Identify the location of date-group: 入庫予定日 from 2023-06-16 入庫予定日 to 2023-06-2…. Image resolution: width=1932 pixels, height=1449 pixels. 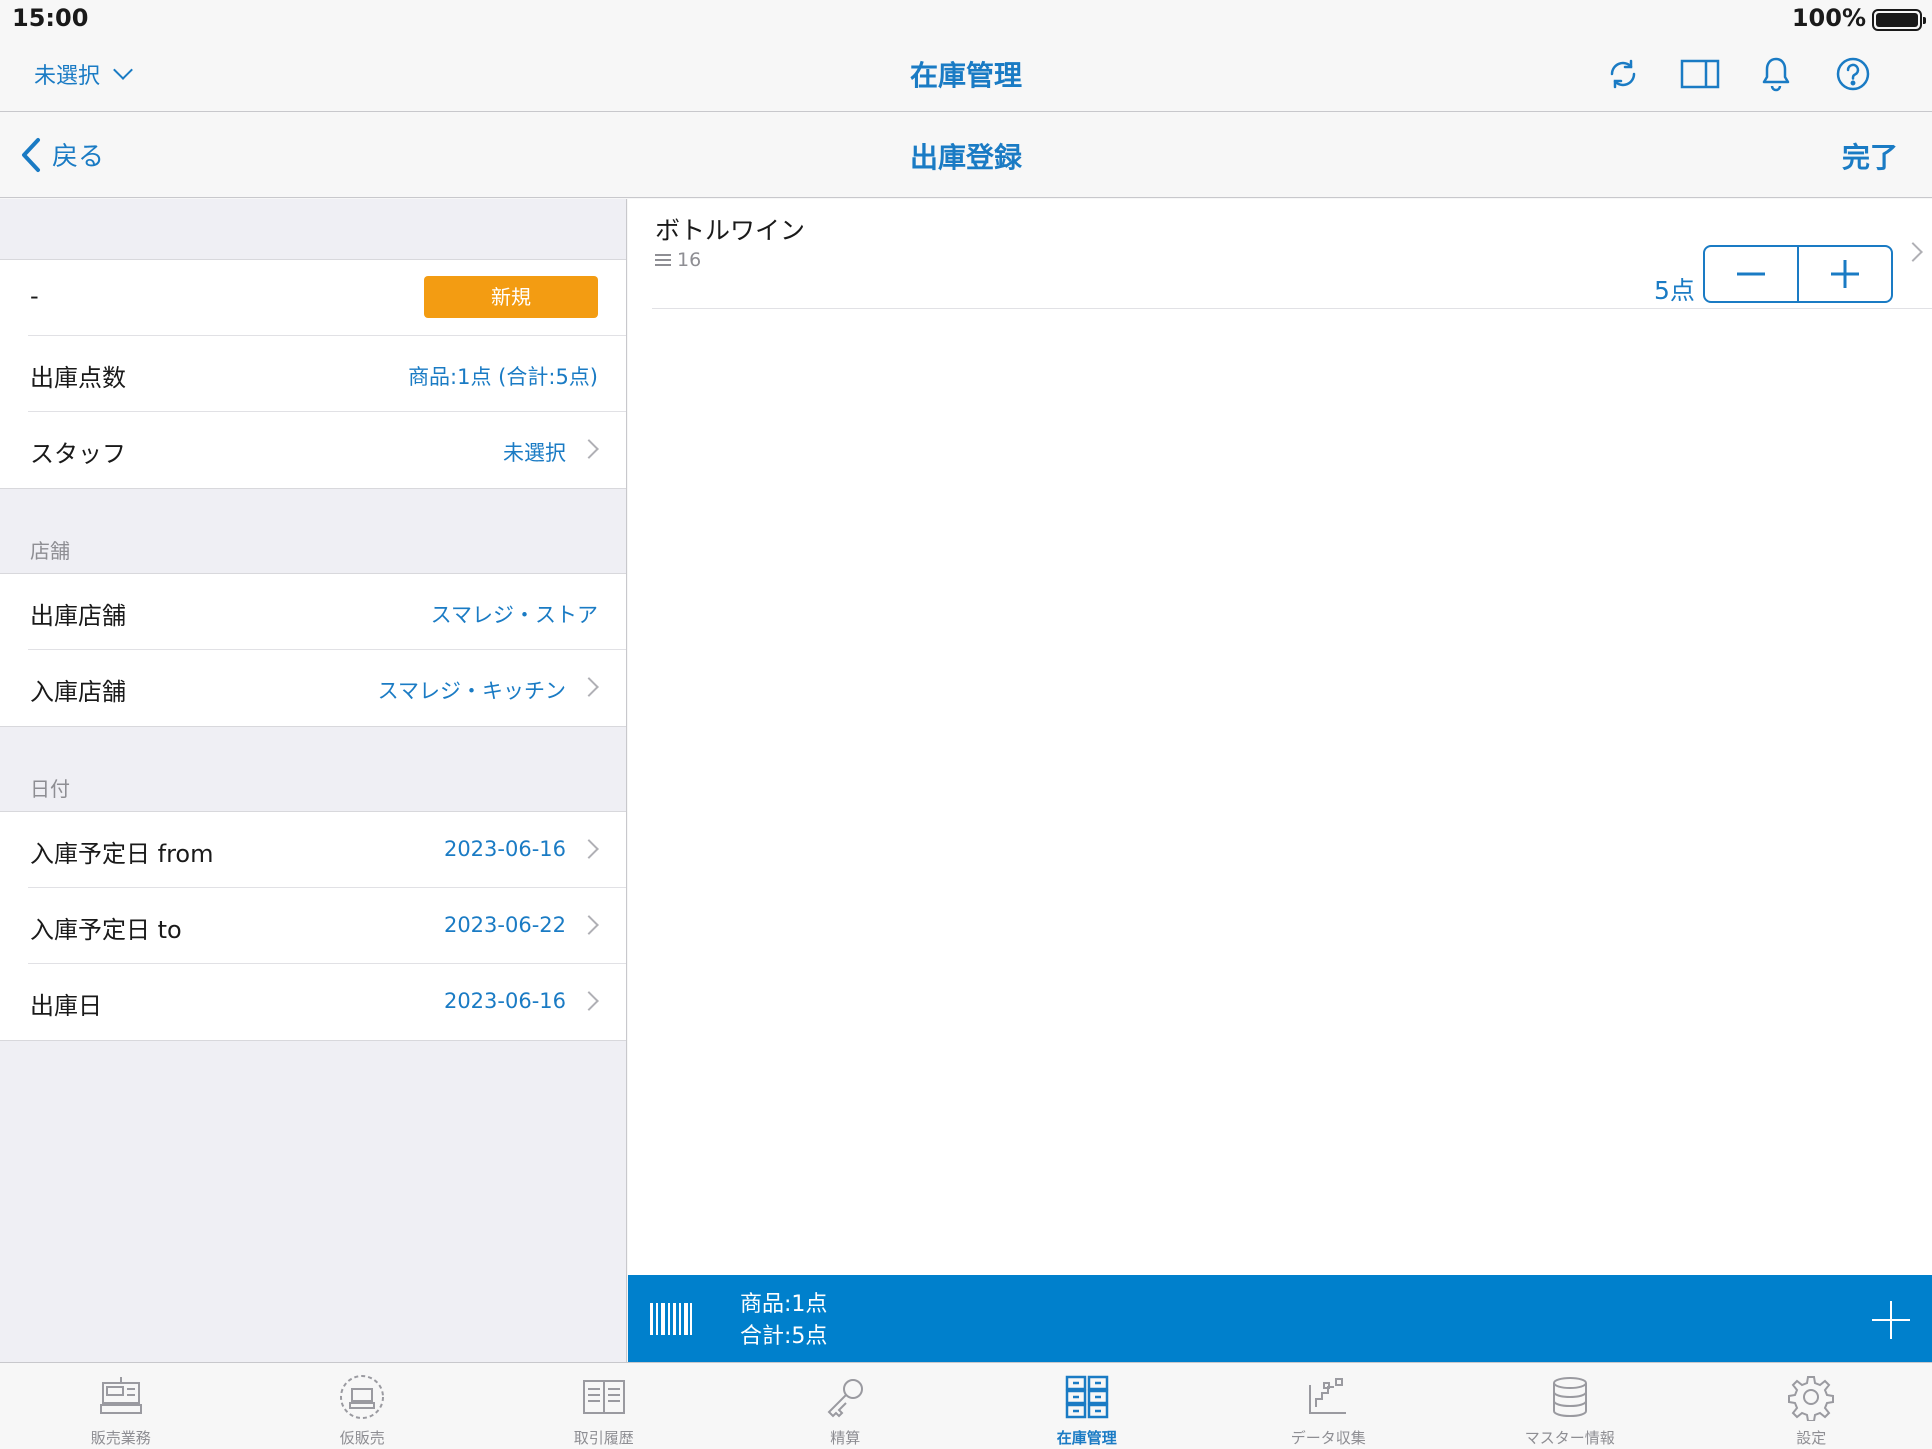
(313, 926).